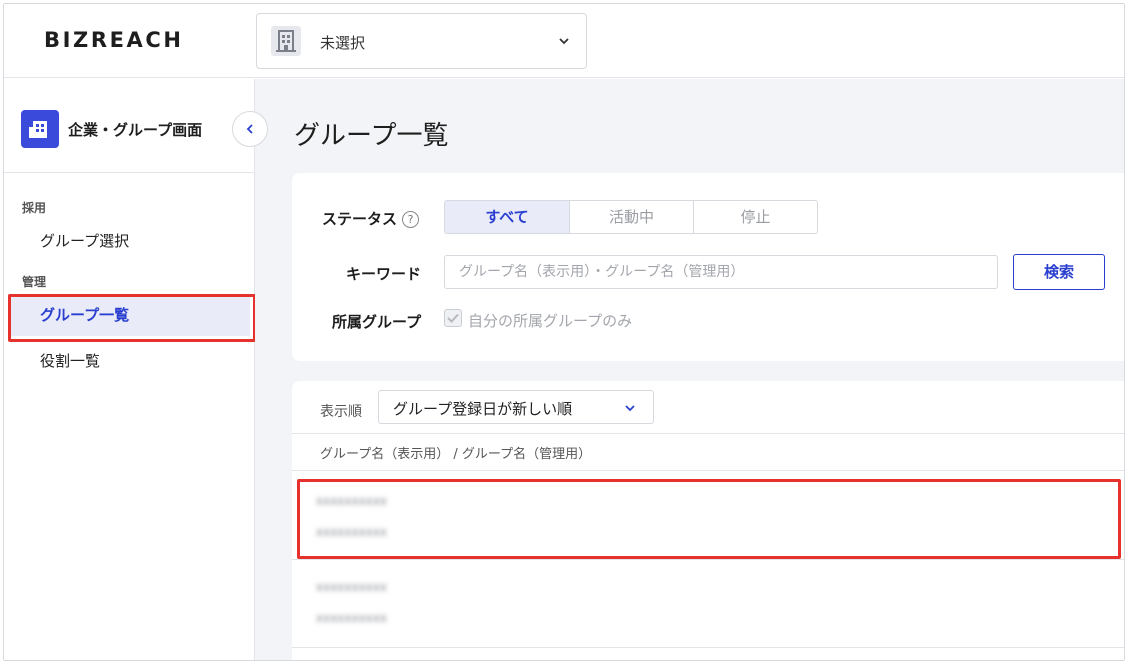  What do you see at coordinates (132, 318) in the screenshot?
I see `sidebar-item-group-list: グループ一覧` at bounding box center [132, 318].